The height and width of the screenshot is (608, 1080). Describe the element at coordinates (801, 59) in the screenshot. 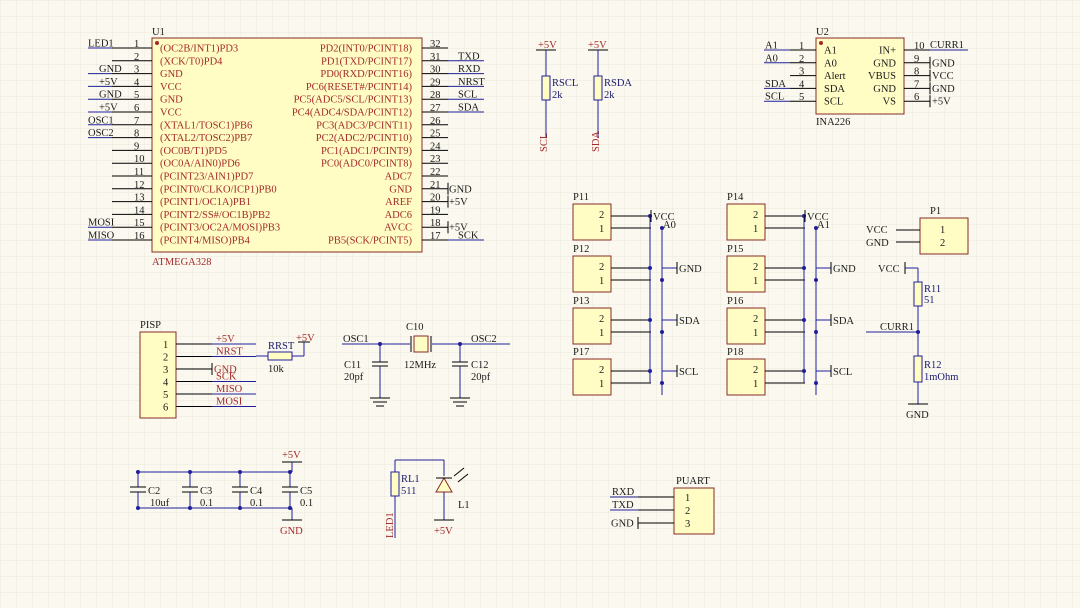

I see `u2-pin-2-num: 2` at that location.